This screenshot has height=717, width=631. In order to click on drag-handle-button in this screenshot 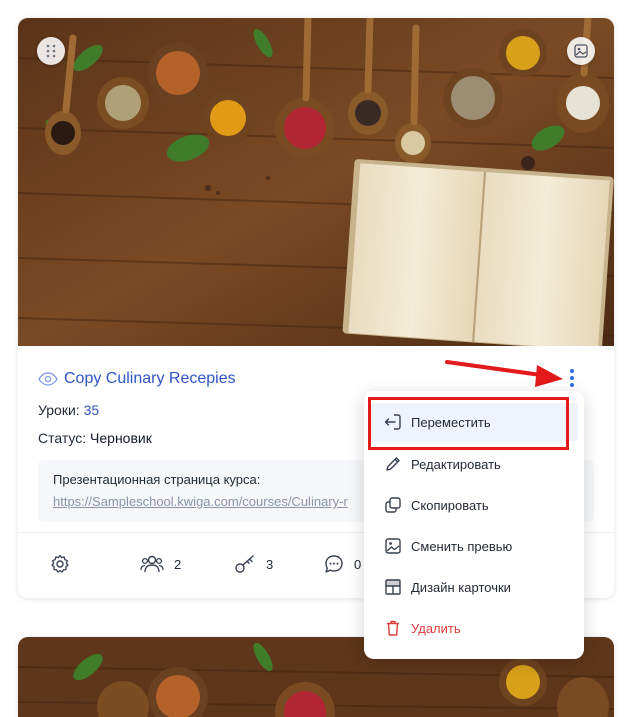, I will do `click(51, 51)`.